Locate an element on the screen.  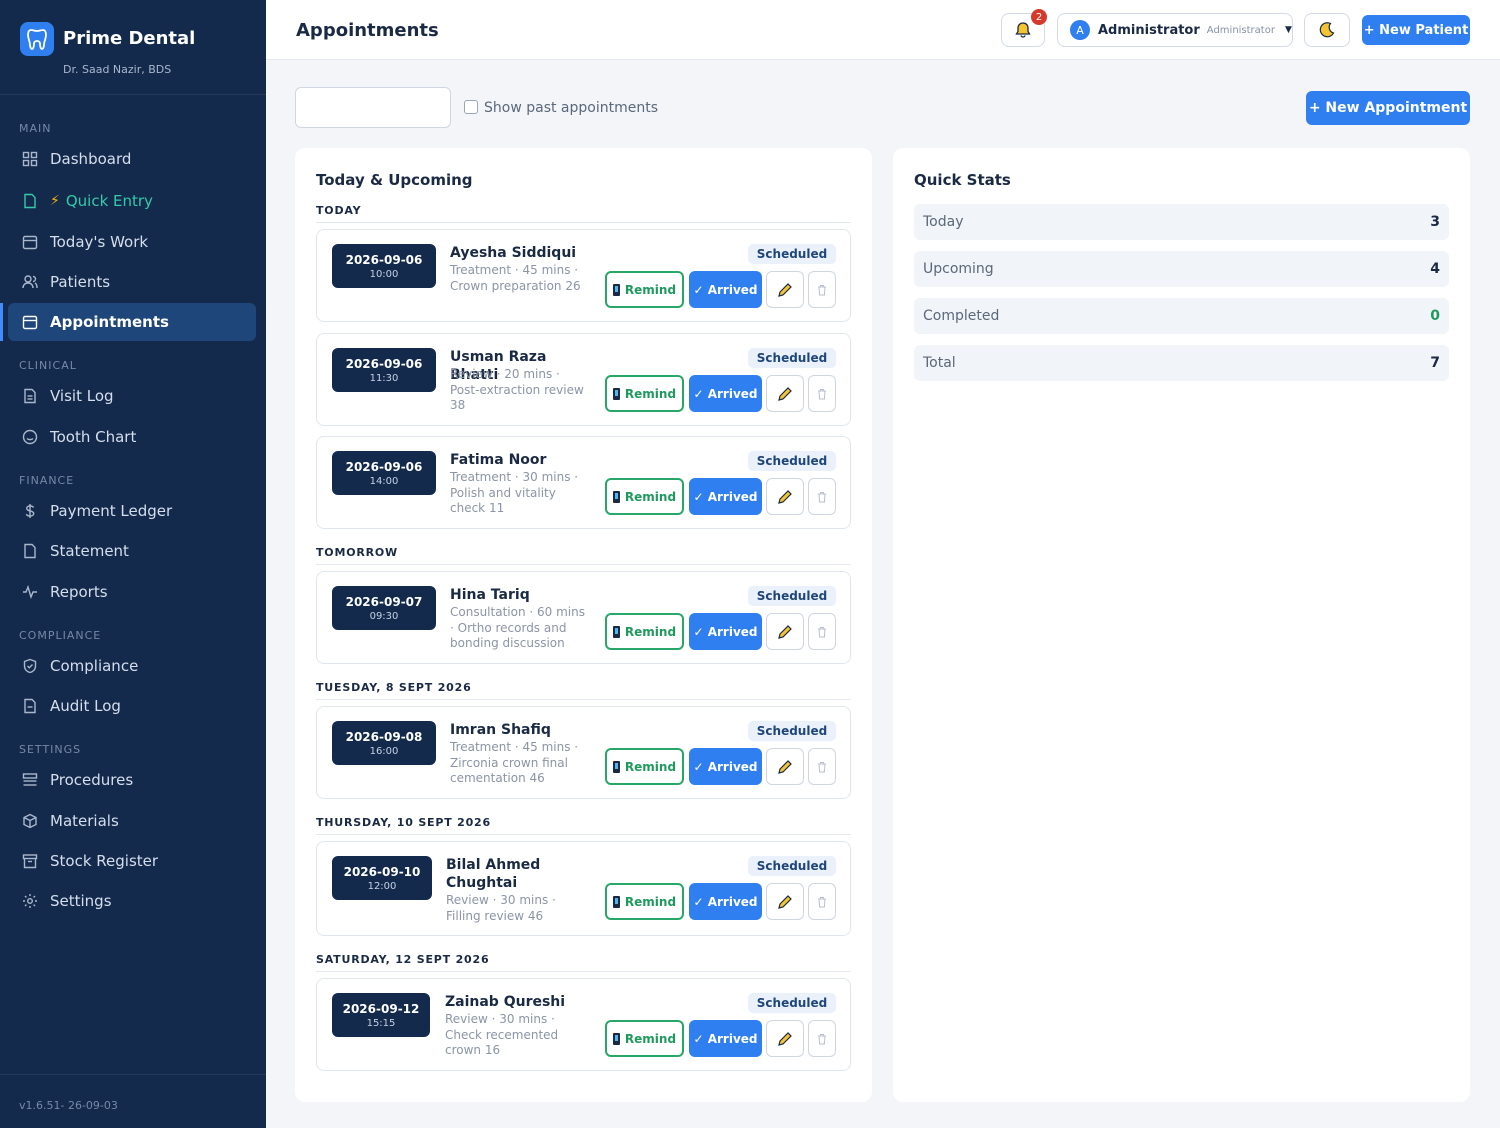
bell-icon is located at coordinates (1023, 30).